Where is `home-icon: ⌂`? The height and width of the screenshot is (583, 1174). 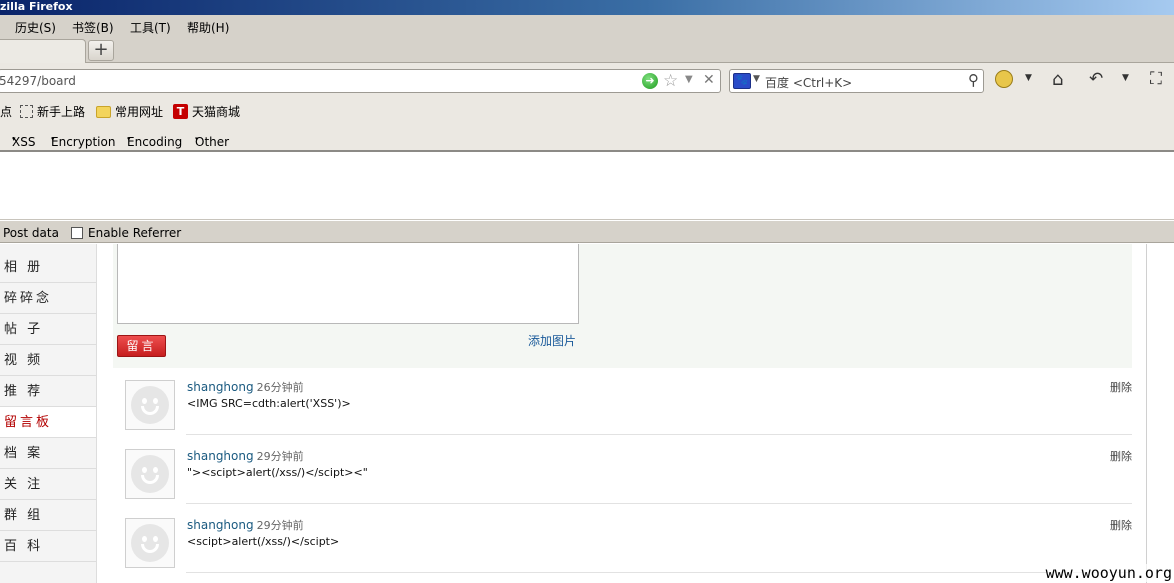 home-icon: ⌂ is located at coordinates (1057, 79).